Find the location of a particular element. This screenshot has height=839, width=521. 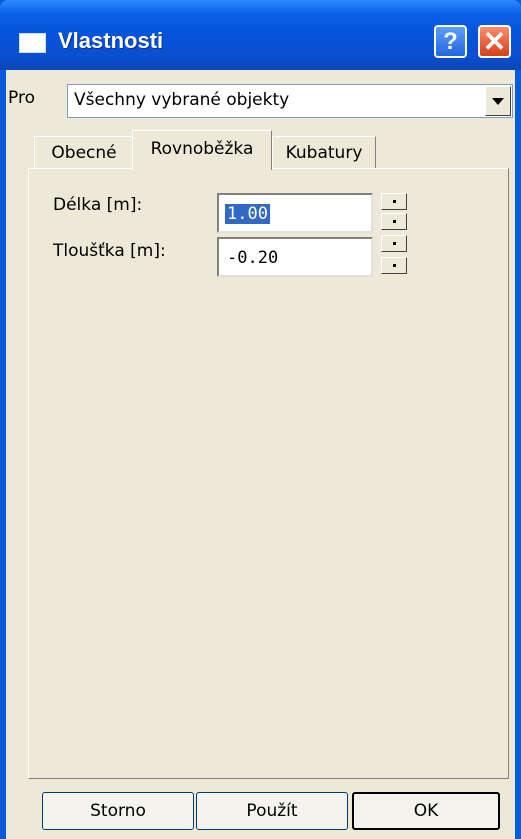

tloustka-input: -0.20 is located at coordinates (295, 257).